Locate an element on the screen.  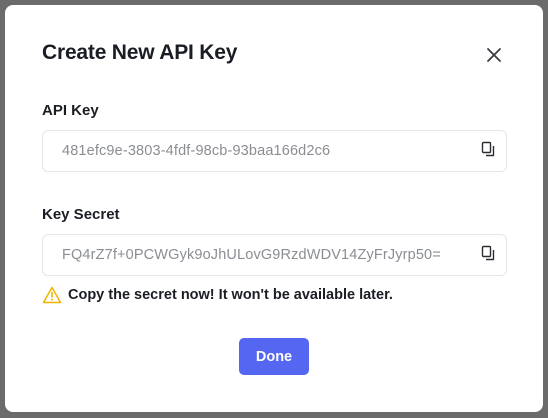
api-key-field: 481efc9e-3803-4fdf-98cb-93baa166d2c6 is located at coordinates (274, 151).